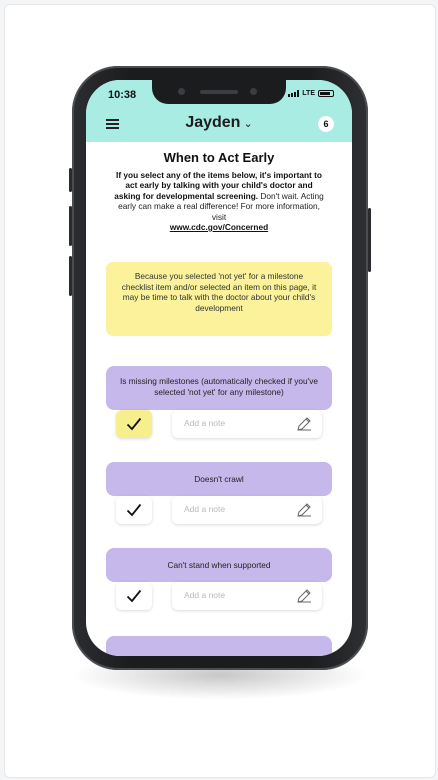 This screenshot has height=780, width=438. I want to click on status-icons: LTE, so click(311, 93).